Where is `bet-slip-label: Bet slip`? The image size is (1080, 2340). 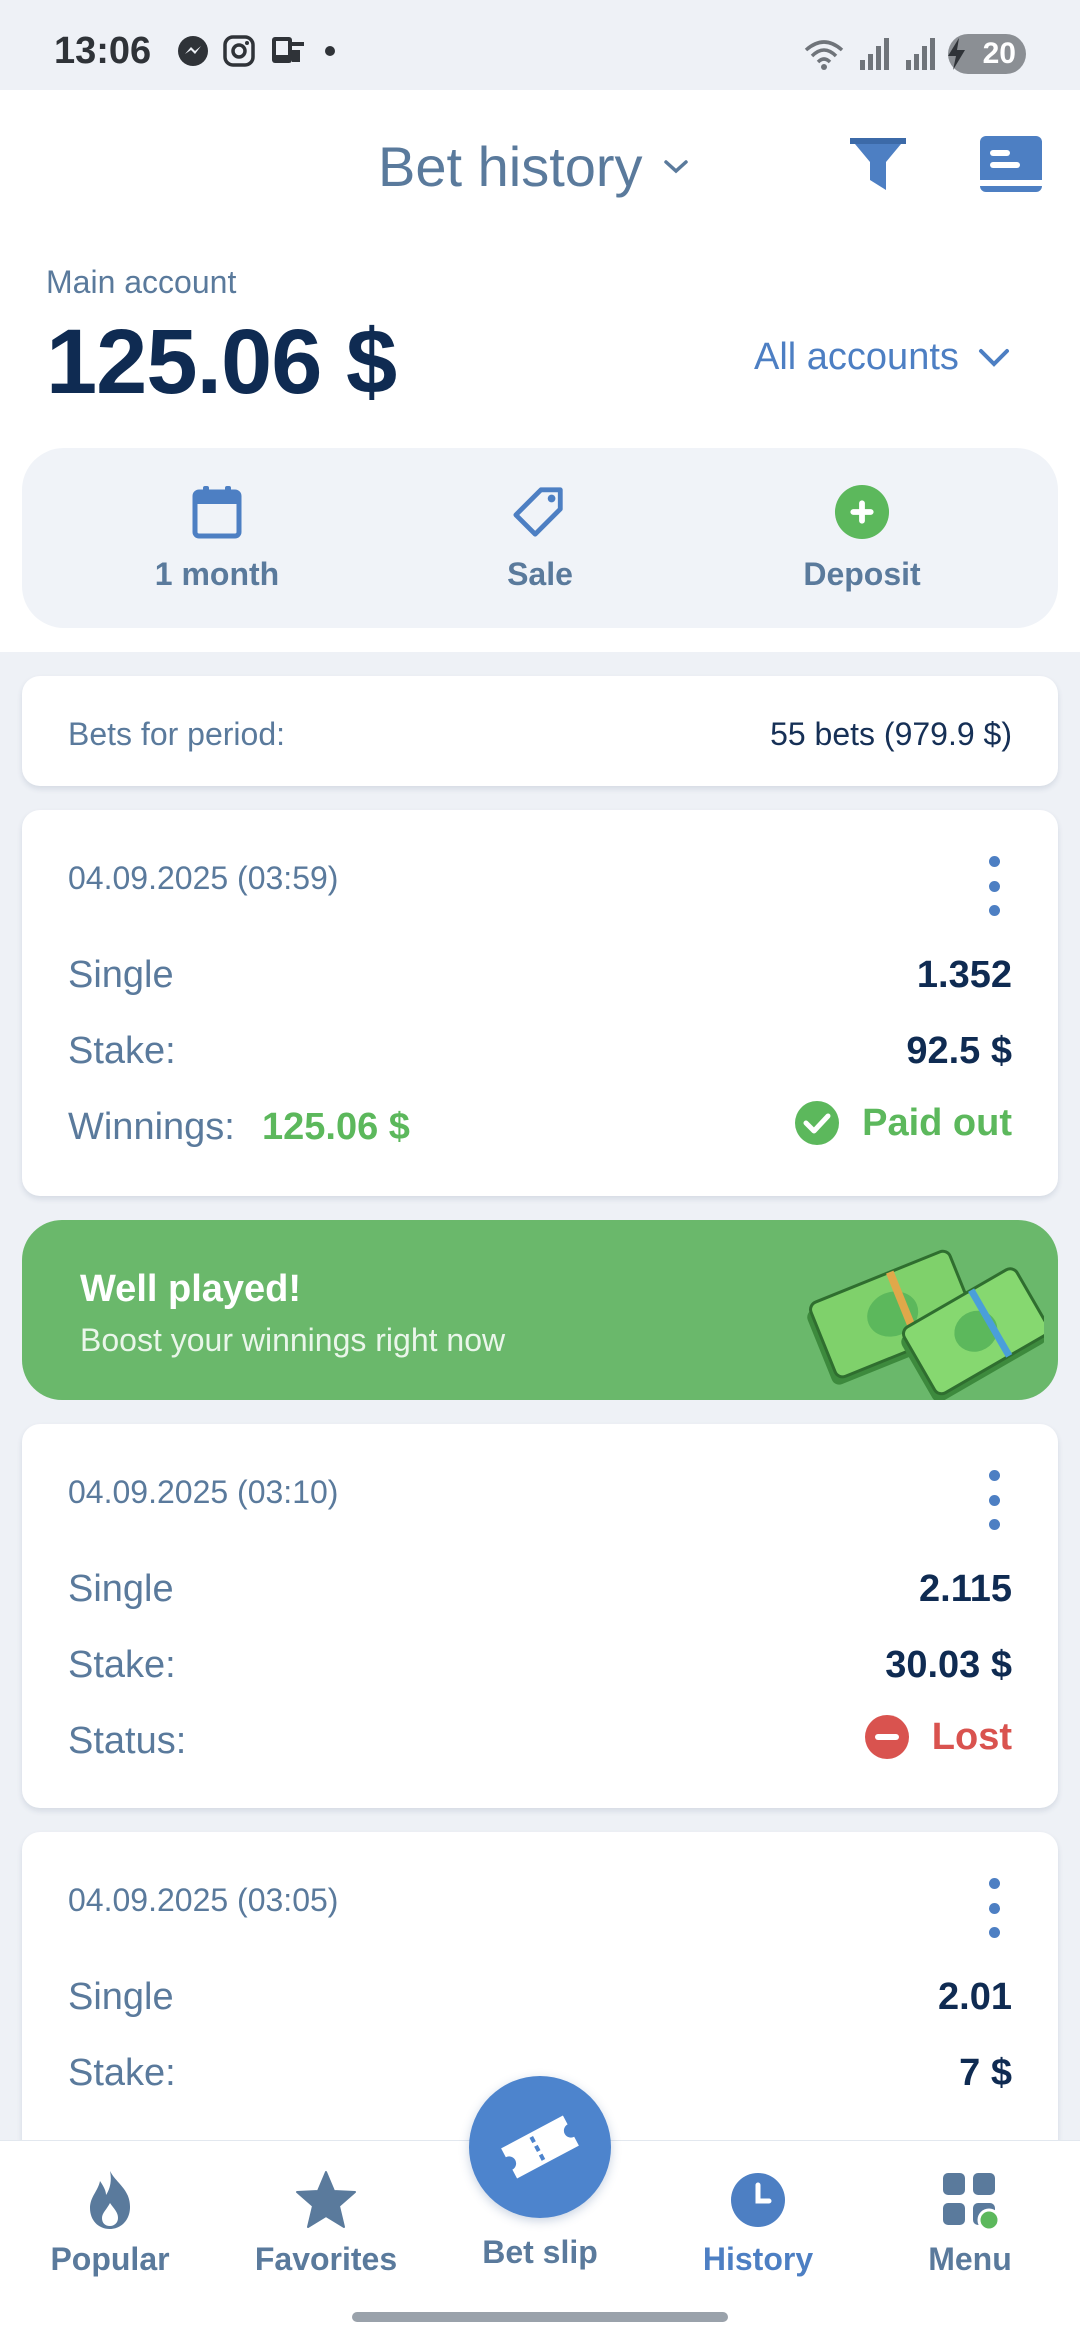 bet-slip-label: Bet slip is located at coordinates (540, 2252).